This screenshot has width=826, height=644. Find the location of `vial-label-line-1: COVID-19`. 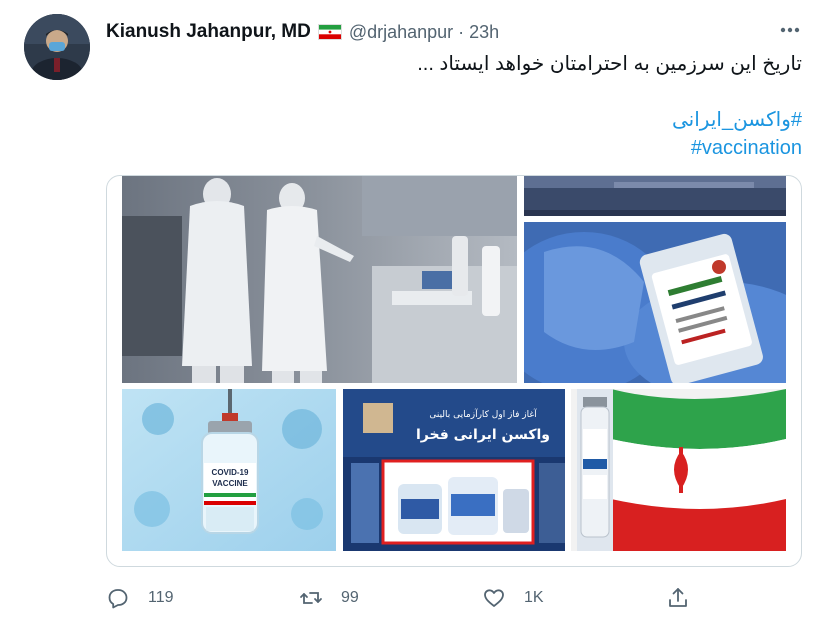

vial-label-line-1: COVID-19 is located at coordinates (230, 472).